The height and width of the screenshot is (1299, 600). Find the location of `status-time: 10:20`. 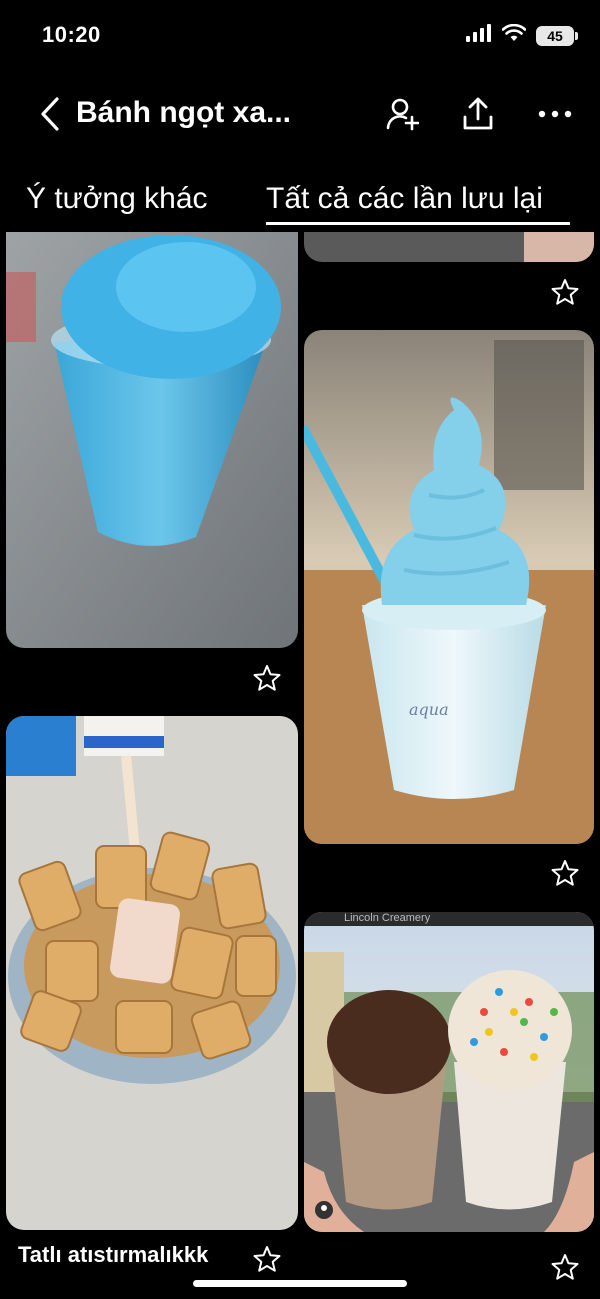

status-time: 10:20 is located at coordinates (71, 34).